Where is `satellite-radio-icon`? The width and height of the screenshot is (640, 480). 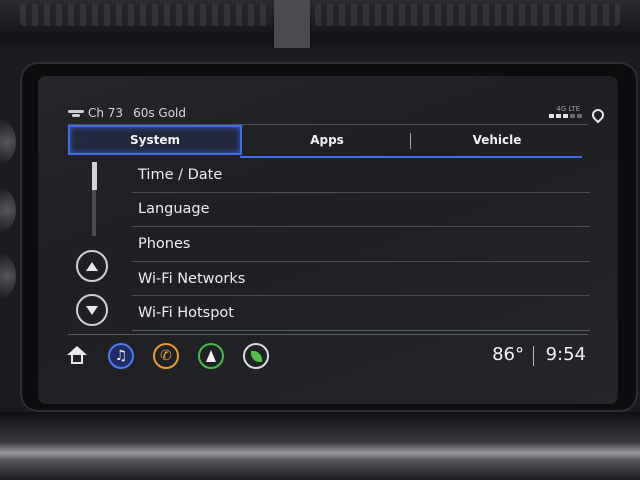 satellite-radio-icon is located at coordinates (76, 113).